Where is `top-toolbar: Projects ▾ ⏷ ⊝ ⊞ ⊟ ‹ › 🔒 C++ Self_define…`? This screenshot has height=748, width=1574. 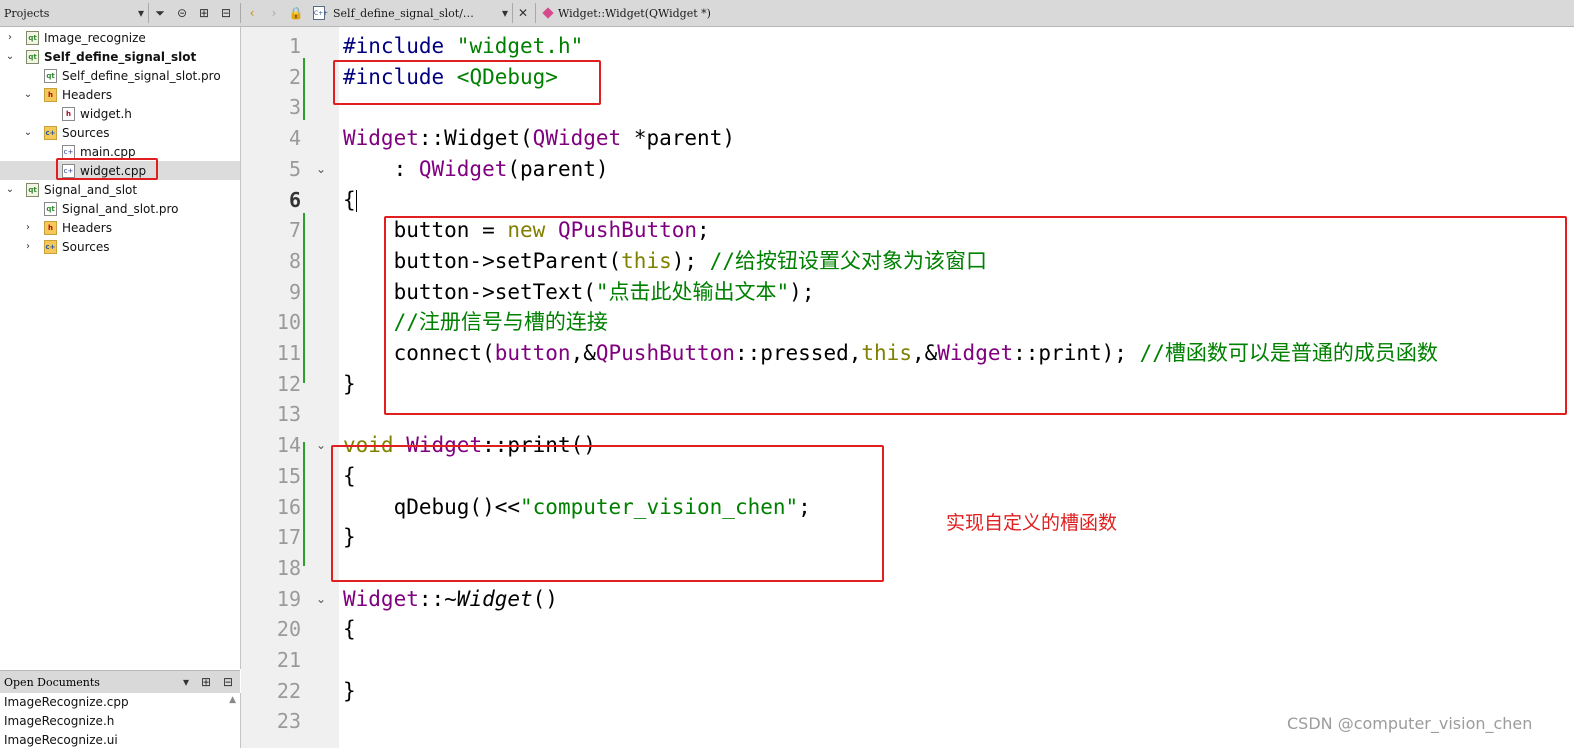 top-toolbar: Projects ▾ ⏷ ⊝ ⊞ ⊟ ‹ › 🔒 C++ Self_define… is located at coordinates (787, 13).